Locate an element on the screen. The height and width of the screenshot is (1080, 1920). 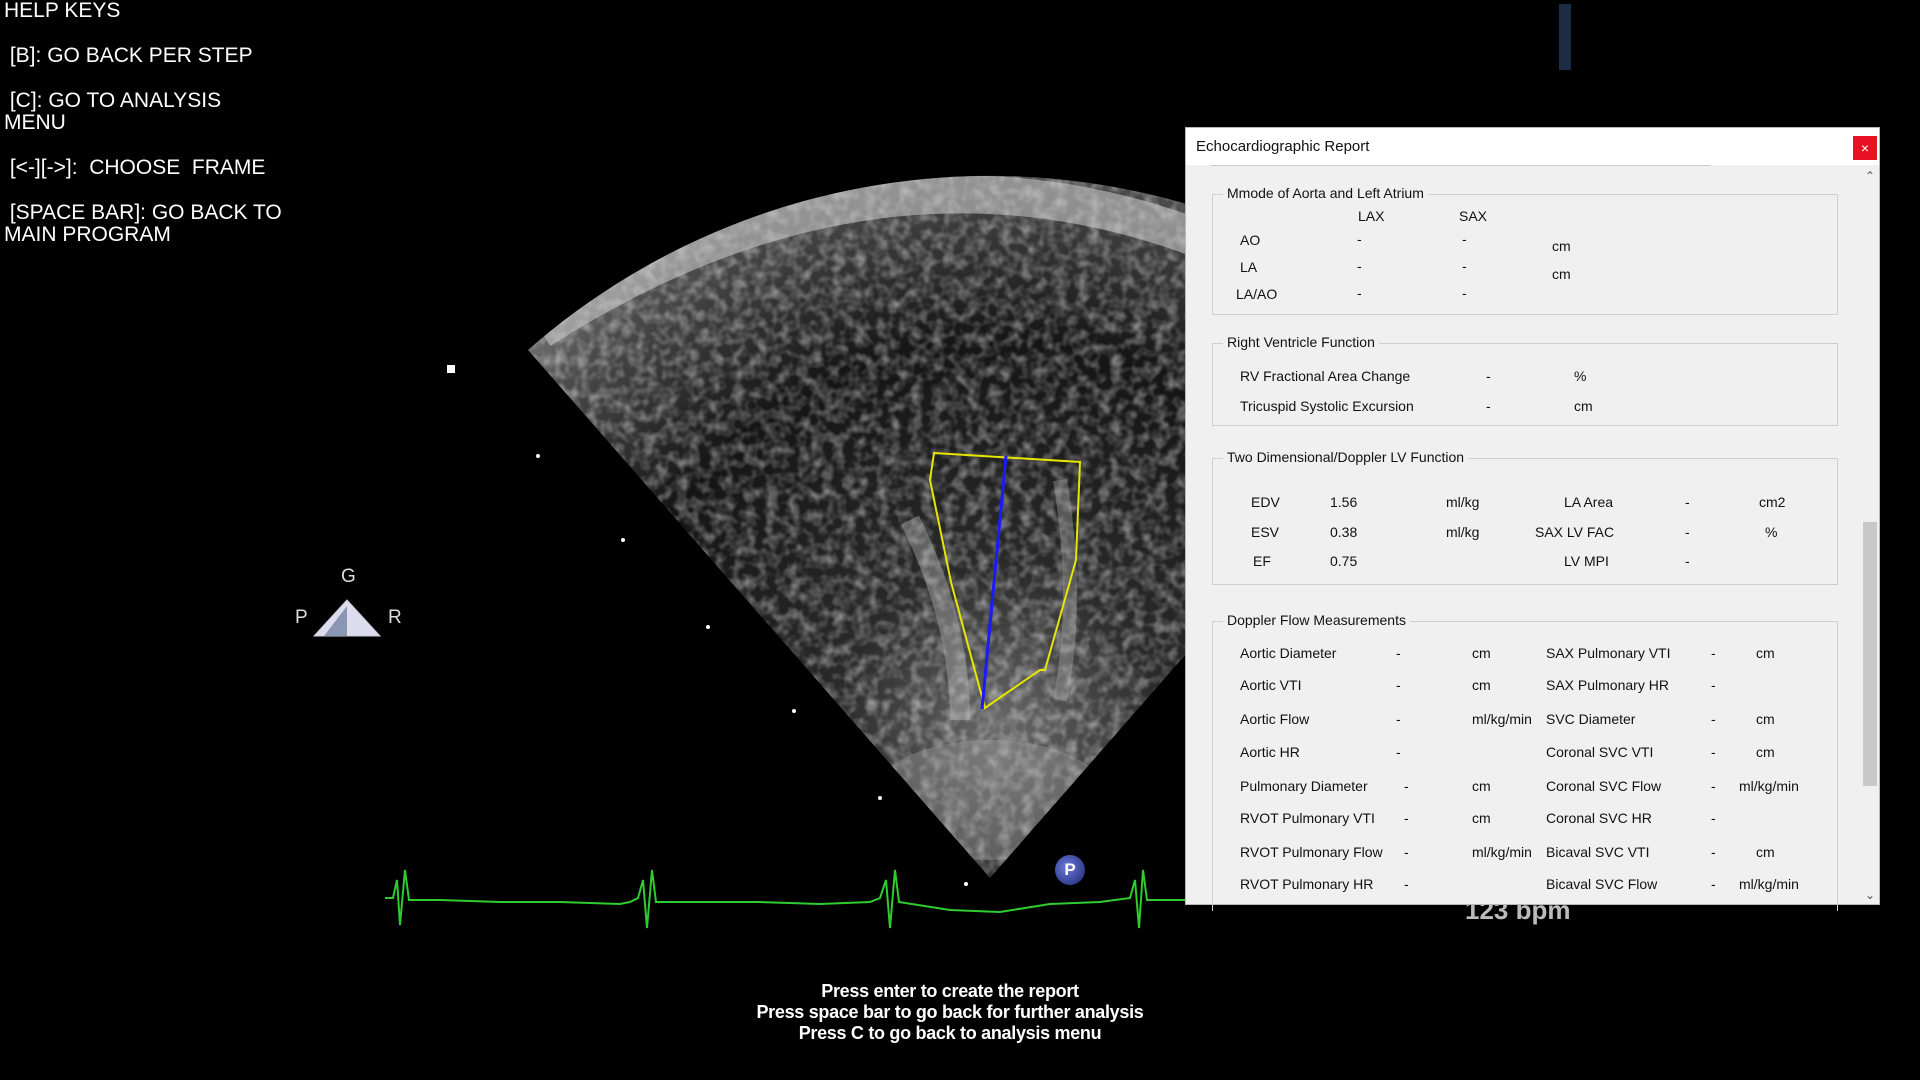
row-label: Aortic Flow is located at coordinates (1275, 719).